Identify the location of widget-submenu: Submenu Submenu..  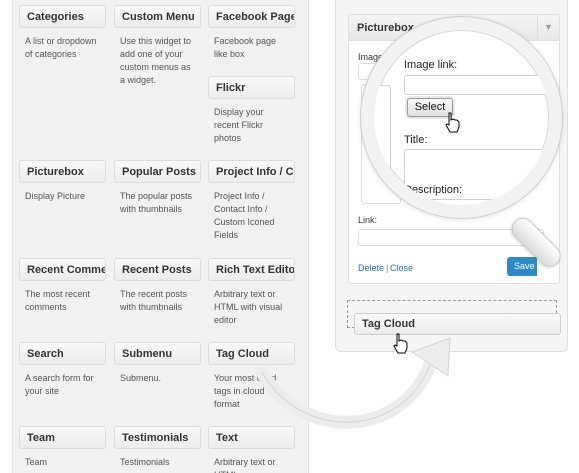
(157, 363).